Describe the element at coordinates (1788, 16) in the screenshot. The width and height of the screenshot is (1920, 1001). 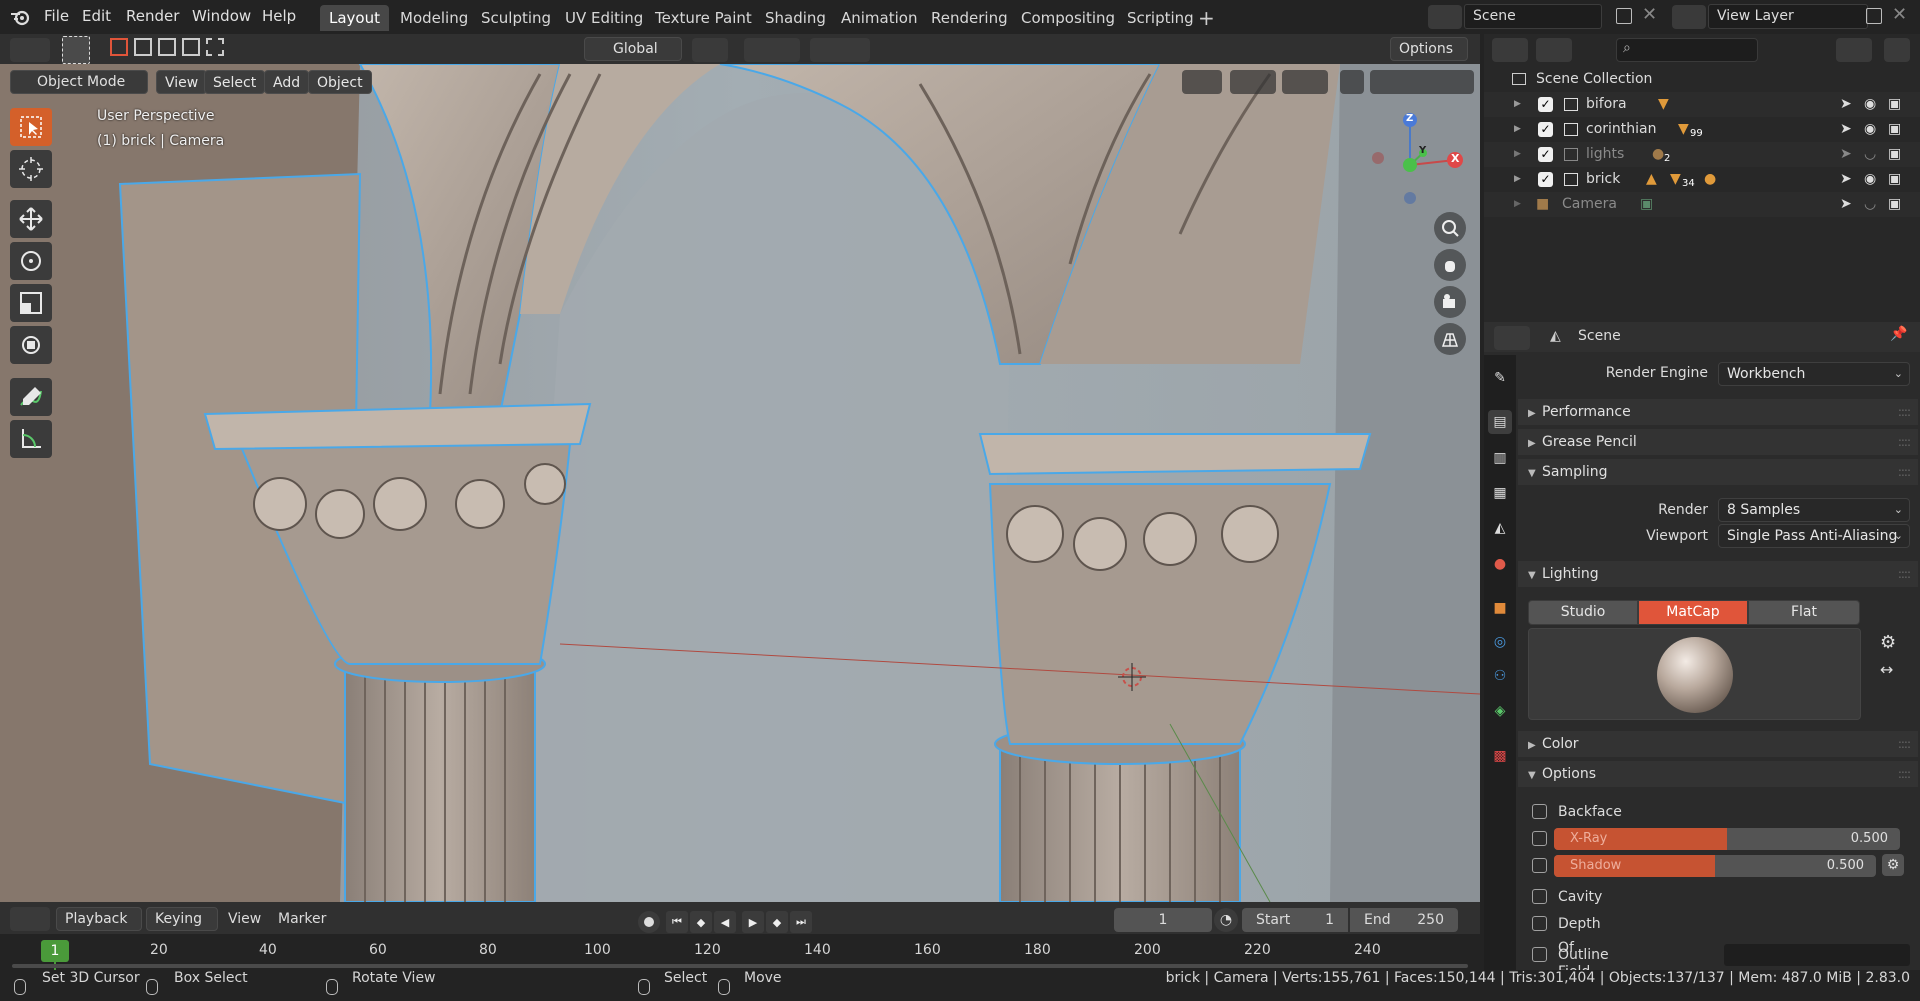
I see `view-layer-field: View Layer` at that location.